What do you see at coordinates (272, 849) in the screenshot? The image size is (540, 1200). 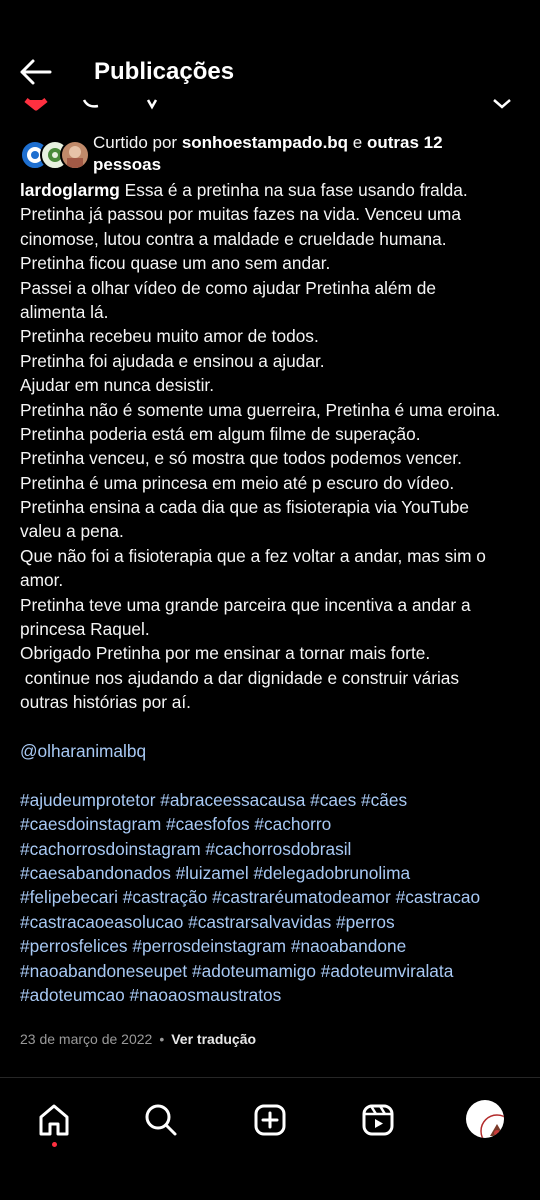 I see `hashtag-line: #cachorrosdoinstagram #cachorrosdobrasil` at bounding box center [272, 849].